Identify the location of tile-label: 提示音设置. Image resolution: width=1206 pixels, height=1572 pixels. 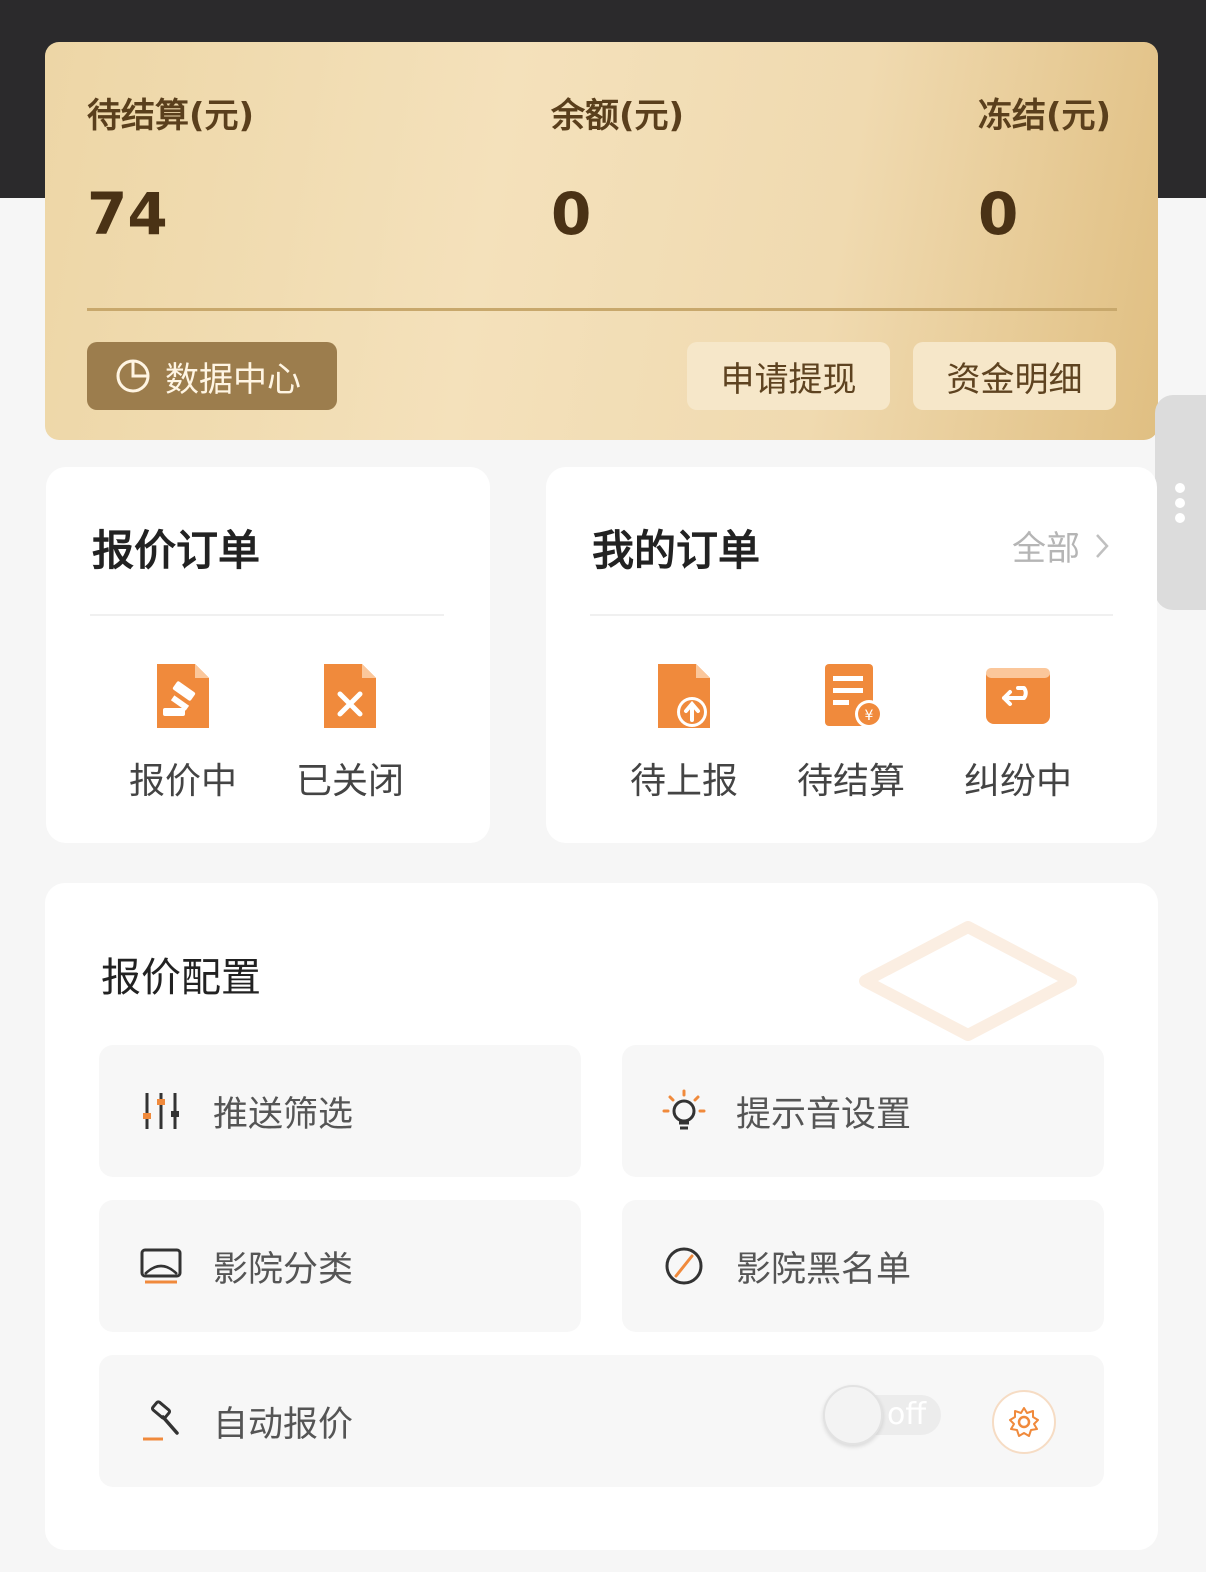
(824, 1114).